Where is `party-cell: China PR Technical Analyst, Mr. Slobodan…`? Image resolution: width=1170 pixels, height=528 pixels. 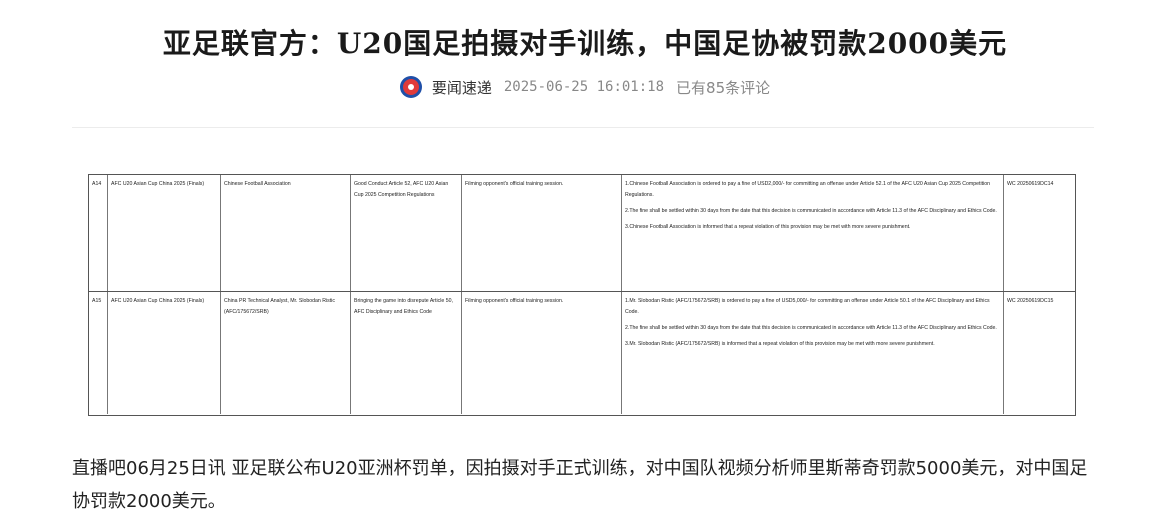
party-cell: China PR Technical Analyst, Mr. Slobodan… is located at coordinates (286, 353).